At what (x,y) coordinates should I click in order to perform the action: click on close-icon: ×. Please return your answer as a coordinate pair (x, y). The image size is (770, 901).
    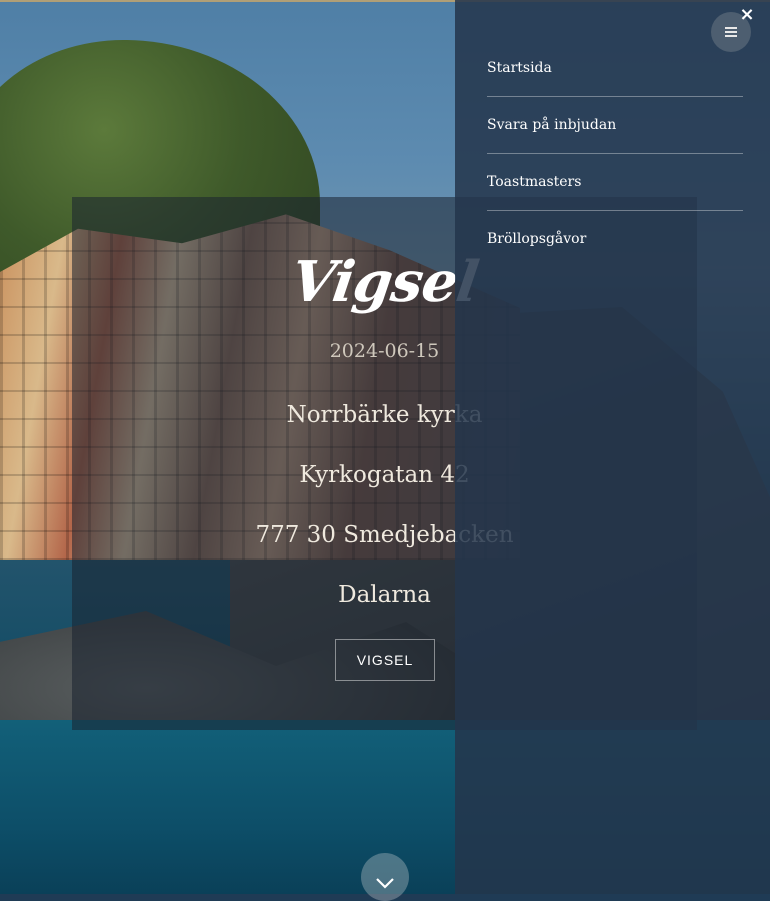
    Looking at the image, I should click on (747, 15).